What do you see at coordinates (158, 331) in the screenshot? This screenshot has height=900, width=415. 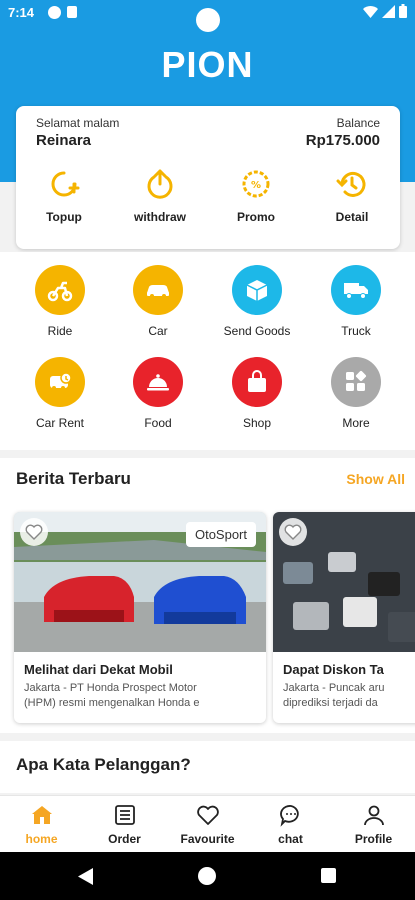 I see `service-car-label: Car` at bounding box center [158, 331].